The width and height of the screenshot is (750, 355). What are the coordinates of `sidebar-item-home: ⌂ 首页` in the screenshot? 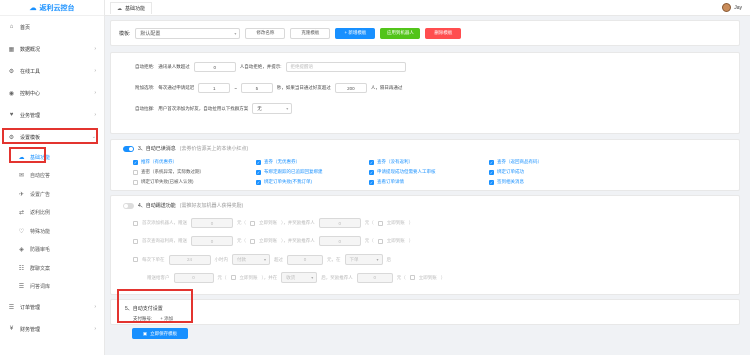 It's located at (52, 27).